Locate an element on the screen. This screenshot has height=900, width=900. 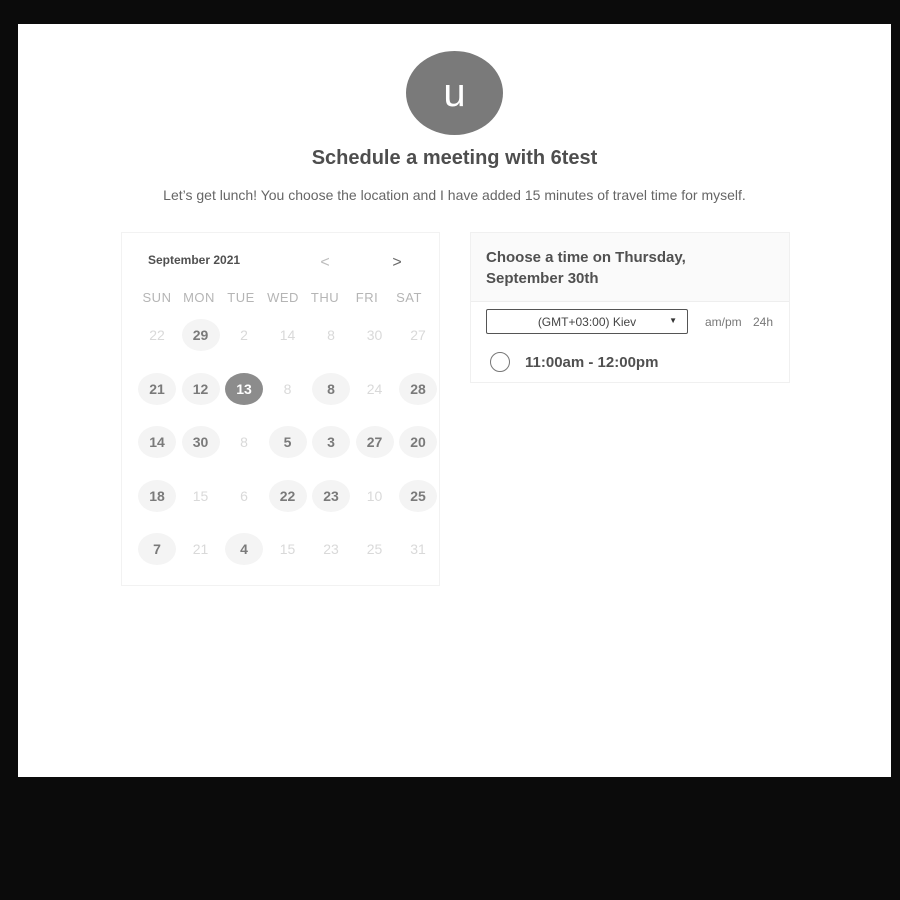
calendar-day: 2 is located at coordinates (244, 335).